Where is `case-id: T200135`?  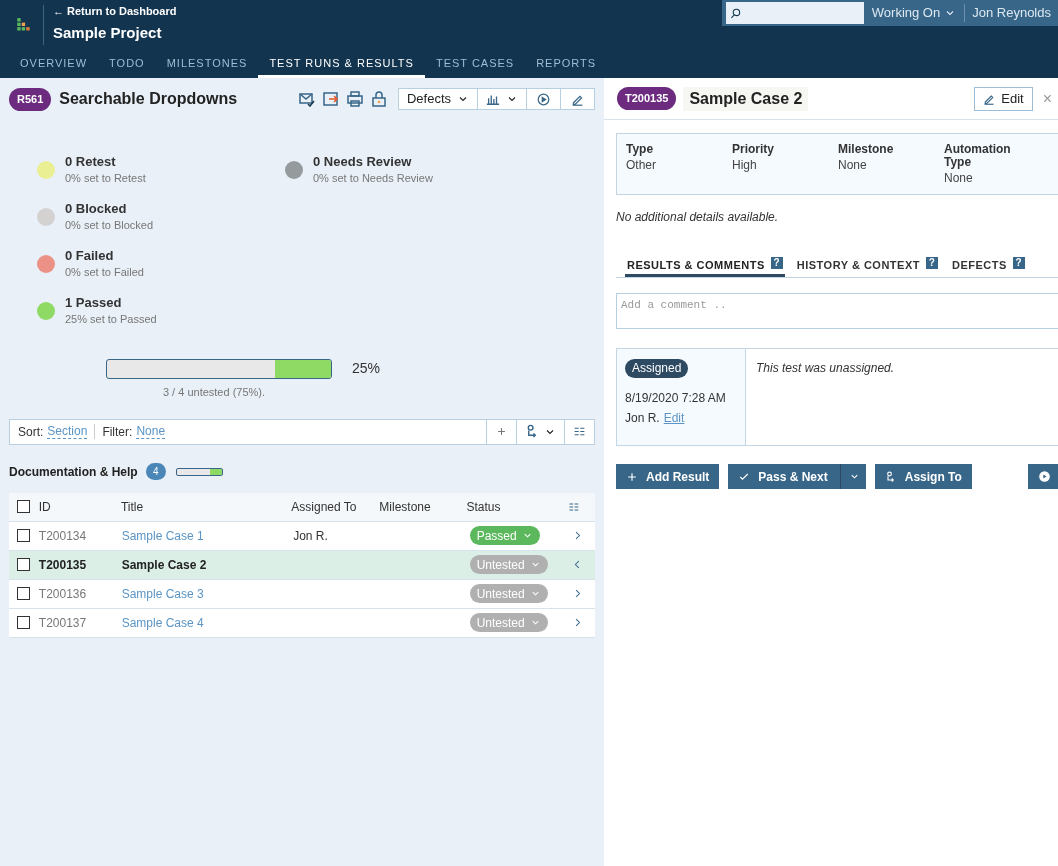 case-id: T200135 is located at coordinates (63, 565).